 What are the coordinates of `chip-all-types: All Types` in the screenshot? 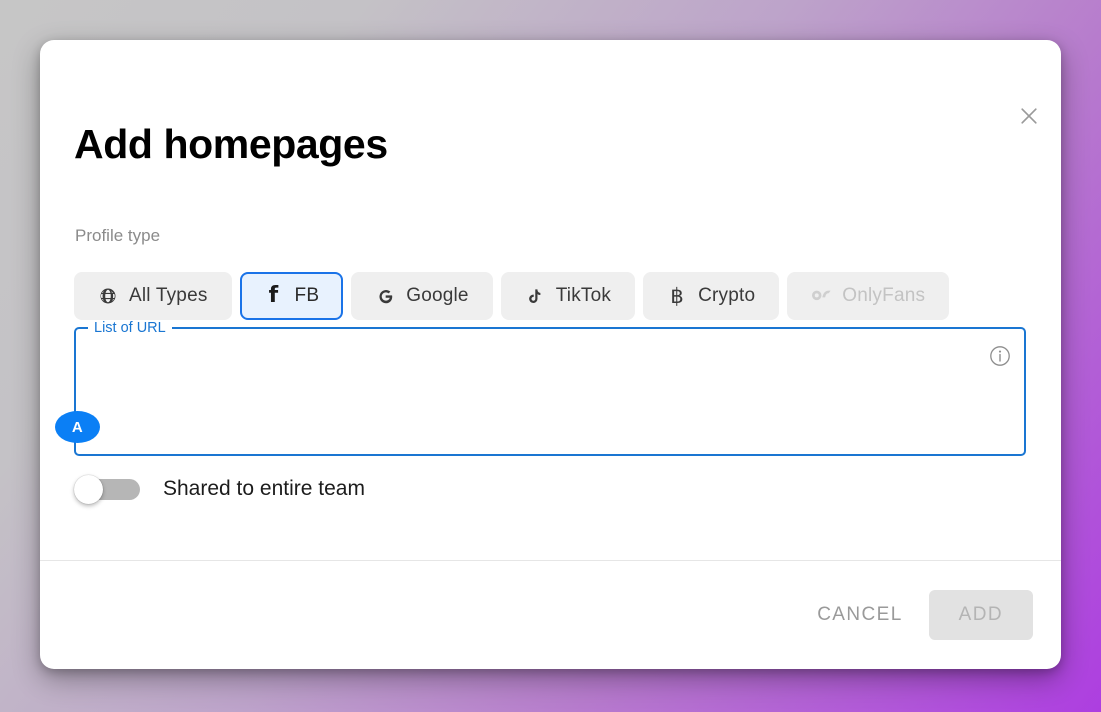 It's located at (153, 296).